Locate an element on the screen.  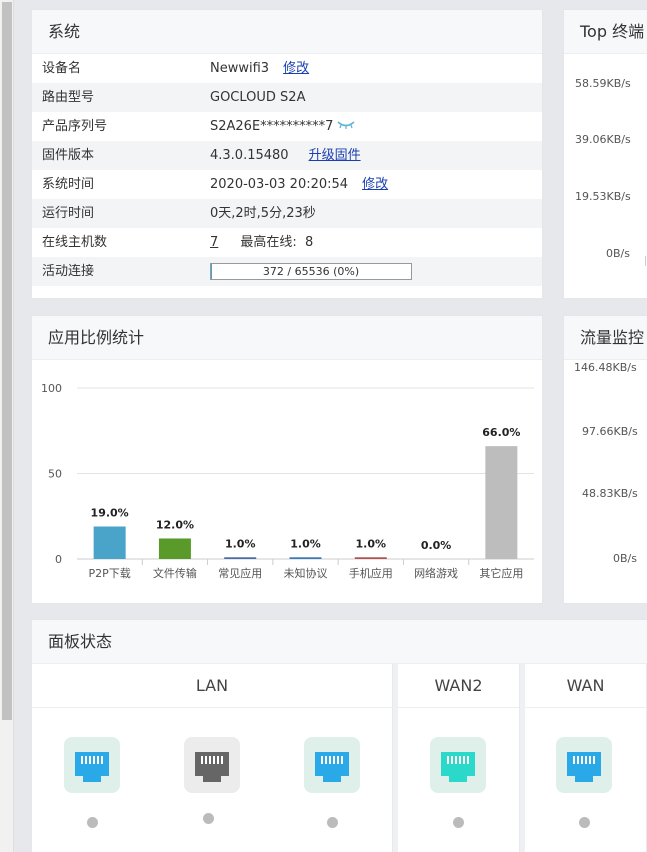
wan2-port-led is located at coordinates (458, 822).